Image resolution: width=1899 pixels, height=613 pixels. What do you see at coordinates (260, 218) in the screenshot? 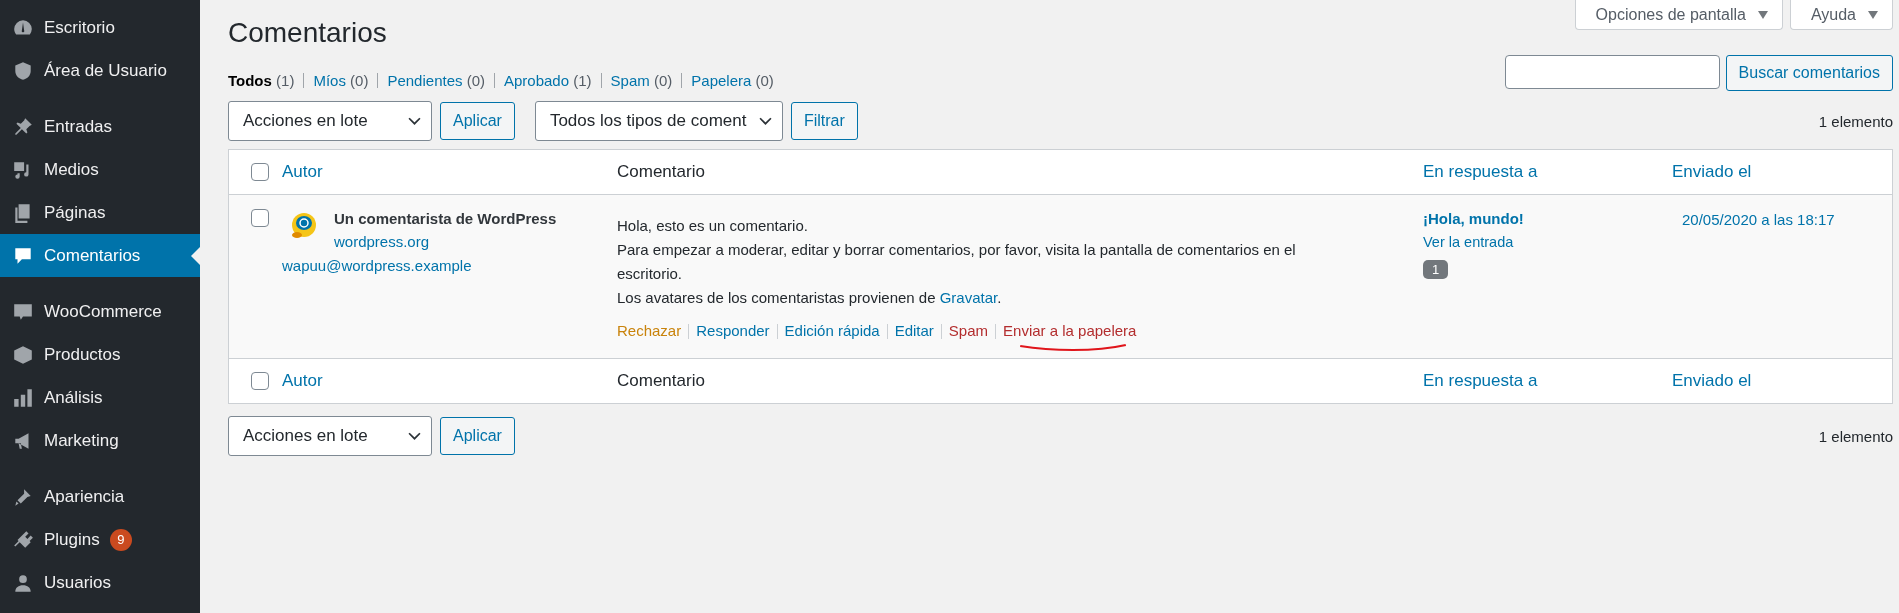
I see `row-checkbox` at bounding box center [260, 218].